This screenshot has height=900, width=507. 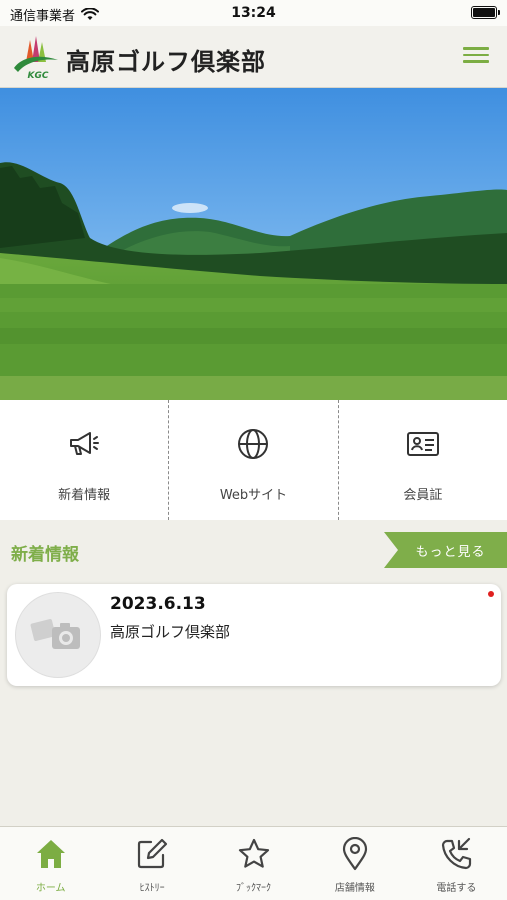 What do you see at coordinates (55, 634) in the screenshot?
I see `no-photo-icon` at bounding box center [55, 634].